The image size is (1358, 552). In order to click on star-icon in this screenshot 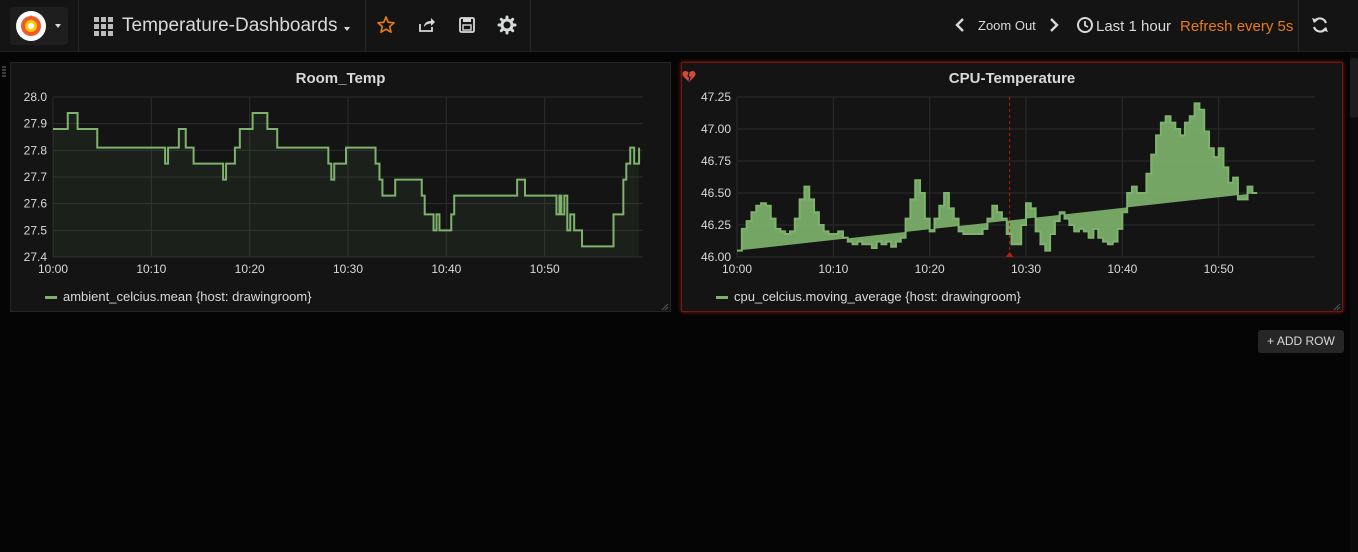, I will do `click(386, 25)`.